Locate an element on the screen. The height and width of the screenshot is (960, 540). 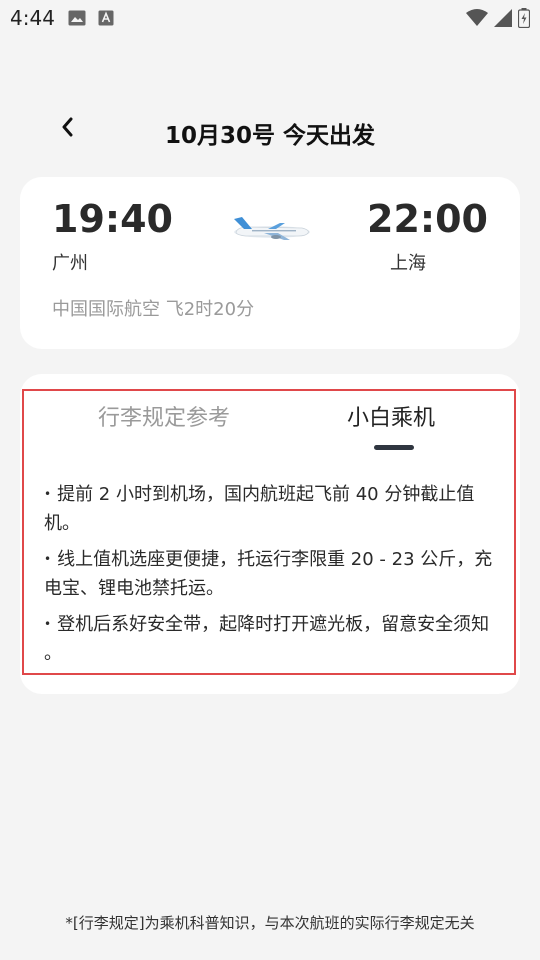
airplane-icon is located at coordinates (270, 230).